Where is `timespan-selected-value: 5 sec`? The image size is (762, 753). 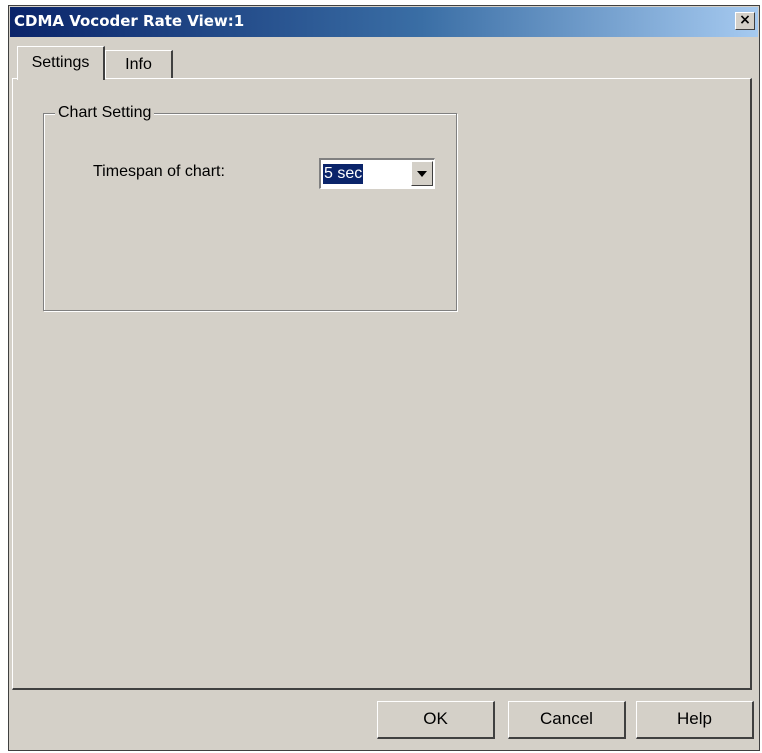 timespan-selected-value: 5 sec is located at coordinates (343, 174).